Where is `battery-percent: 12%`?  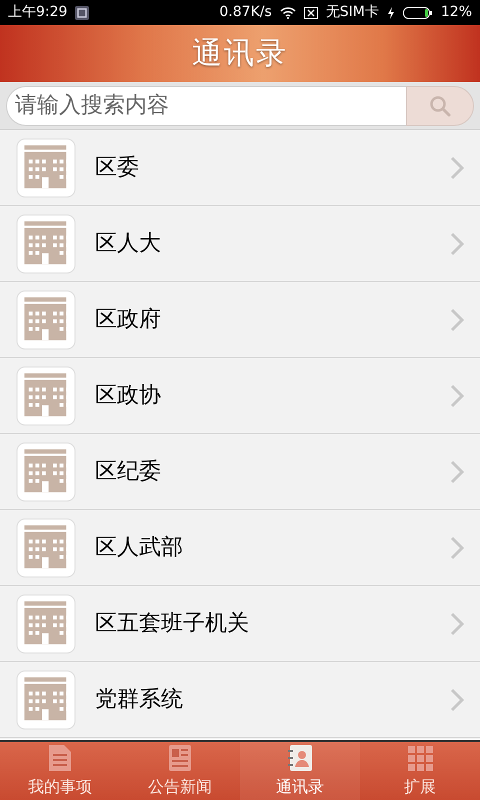 battery-percent: 12% is located at coordinates (456, 12).